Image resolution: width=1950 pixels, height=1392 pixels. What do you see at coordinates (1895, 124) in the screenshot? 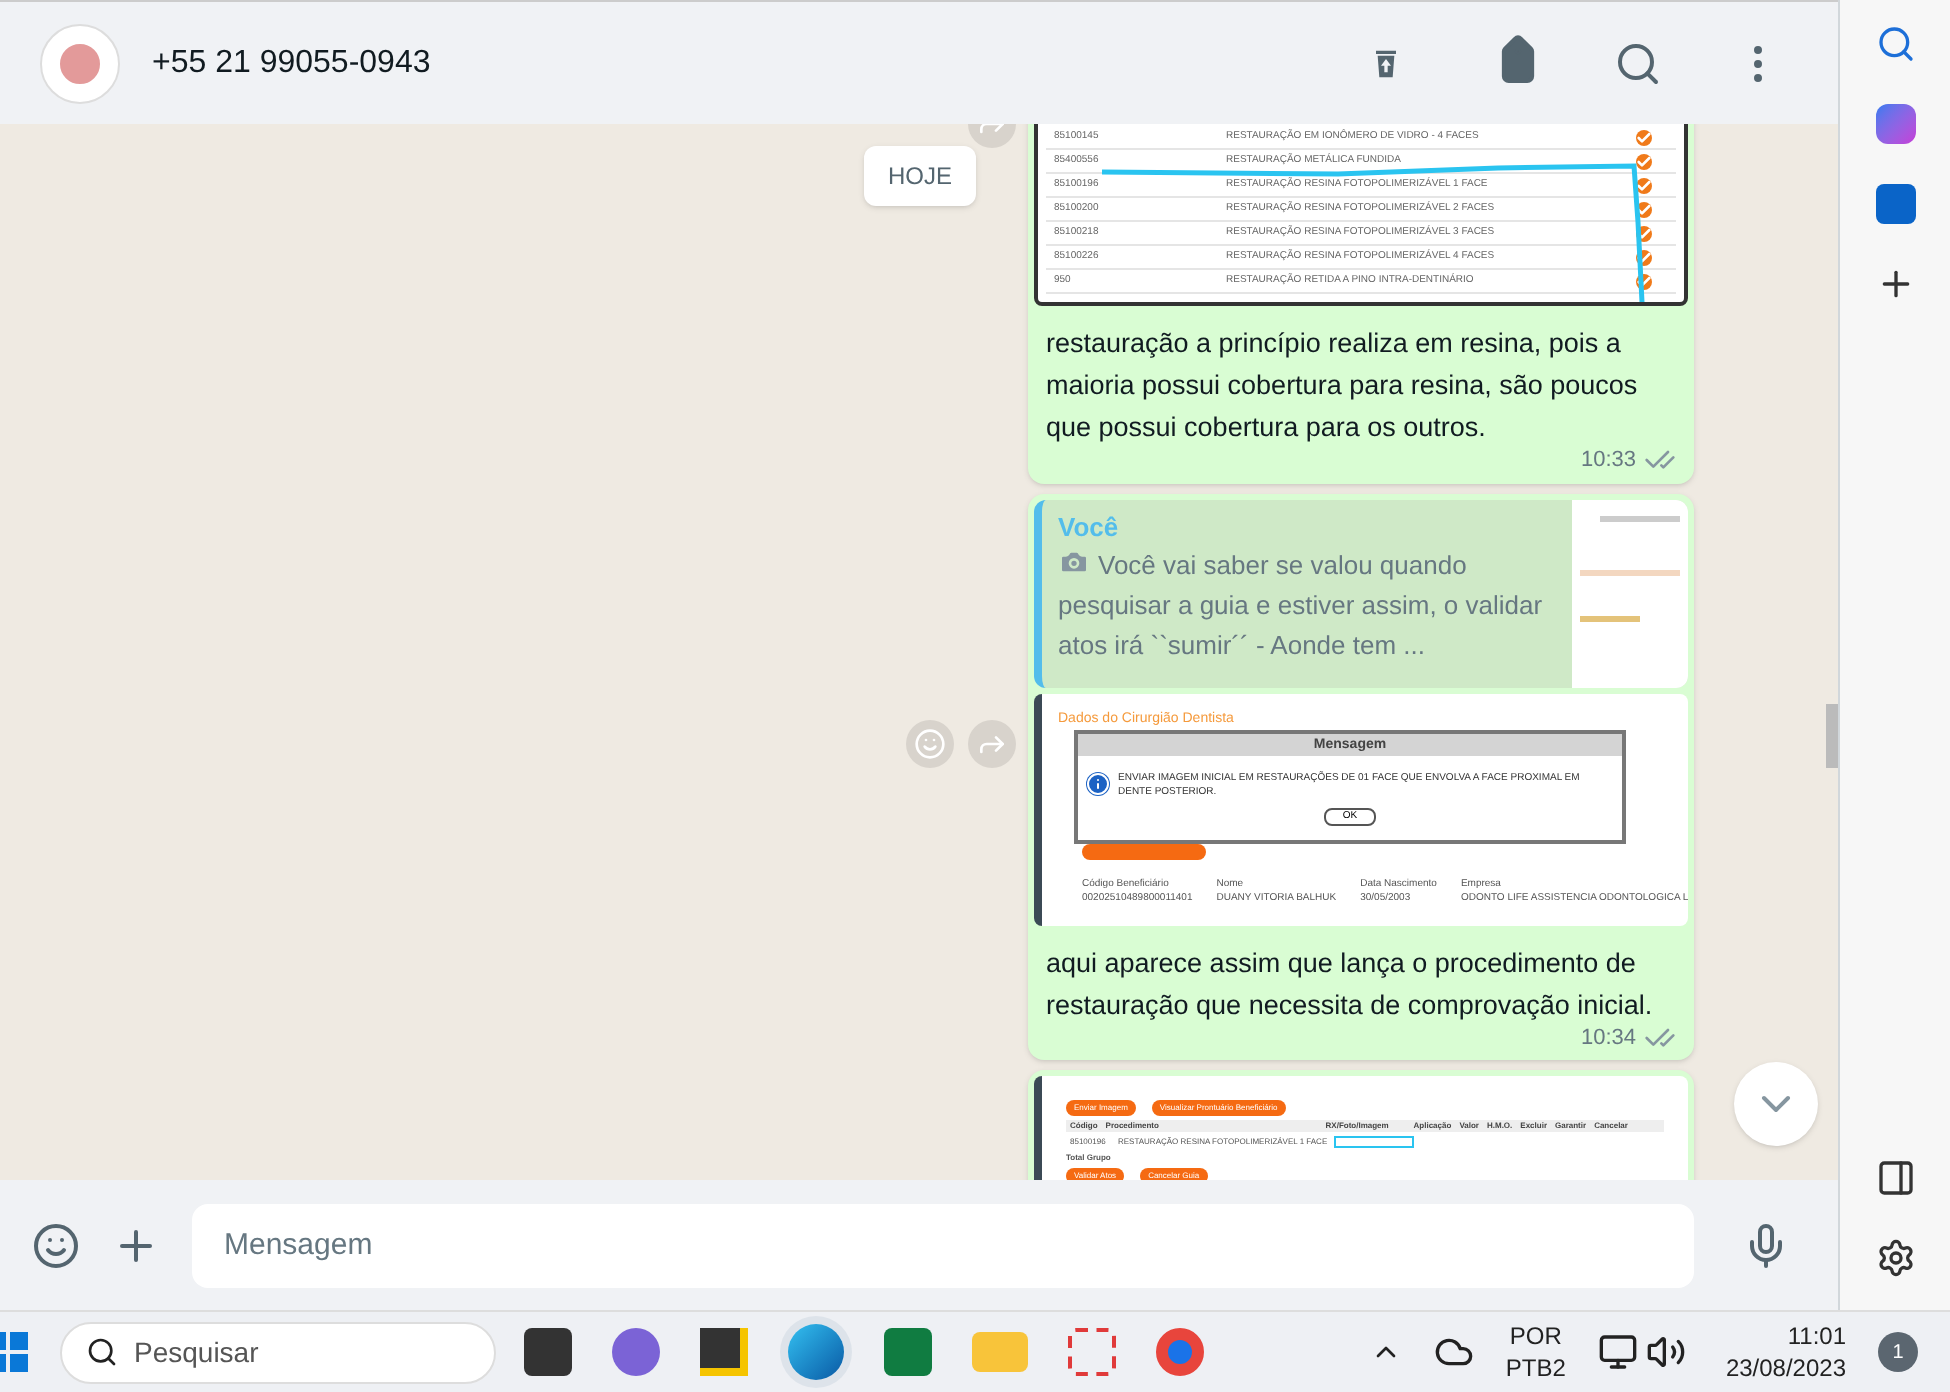
I see `copilot-icon` at bounding box center [1895, 124].